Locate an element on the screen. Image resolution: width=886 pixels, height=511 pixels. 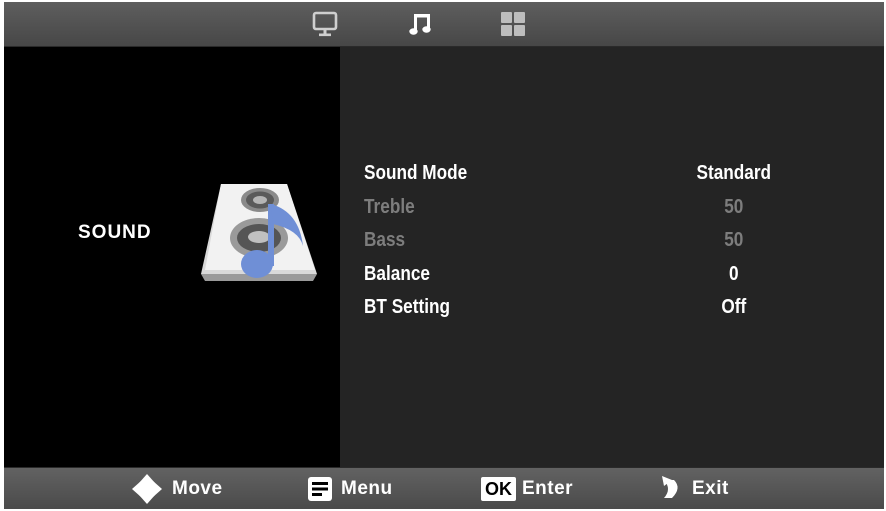
move-label: Move is located at coordinates (197, 488).